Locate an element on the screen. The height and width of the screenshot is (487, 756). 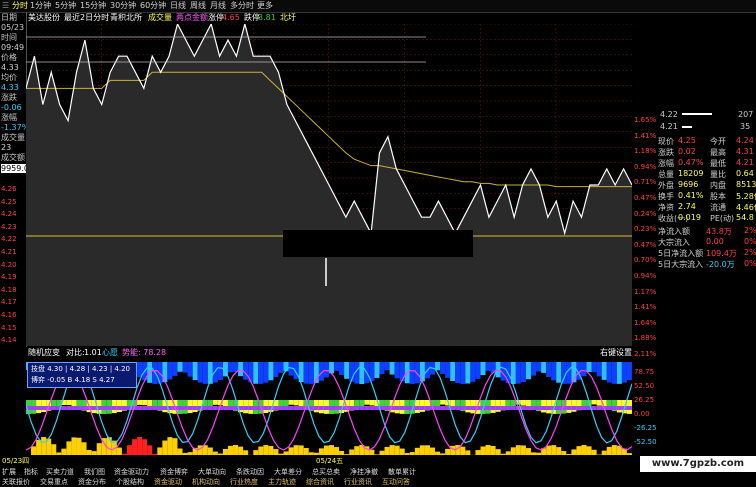
quote-cell: 换手 is located at coordinates (666, 196).